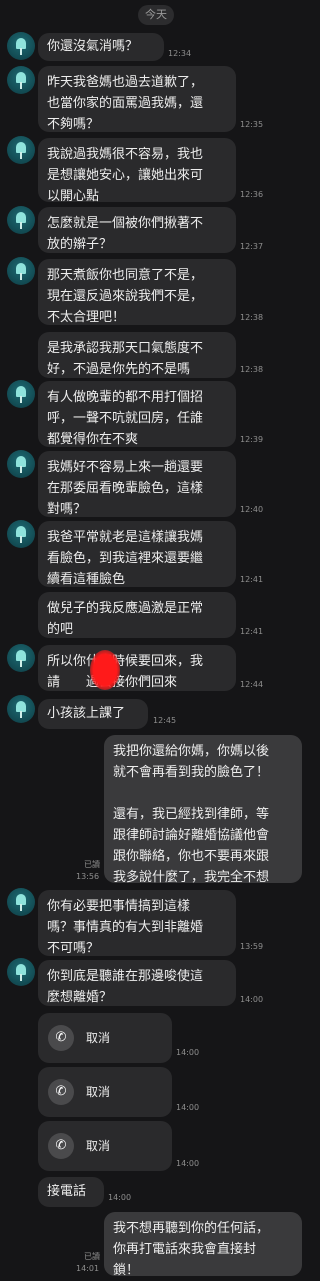 This screenshot has width=320, height=1281. What do you see at coordinates (137, 414) in the screenshot?
I see `incoming-message: 有人做晚輩的都不用打個招 呼，一聲不吭就回房，任誰 都覺得你在不爽` at bounding box center [137, 414].